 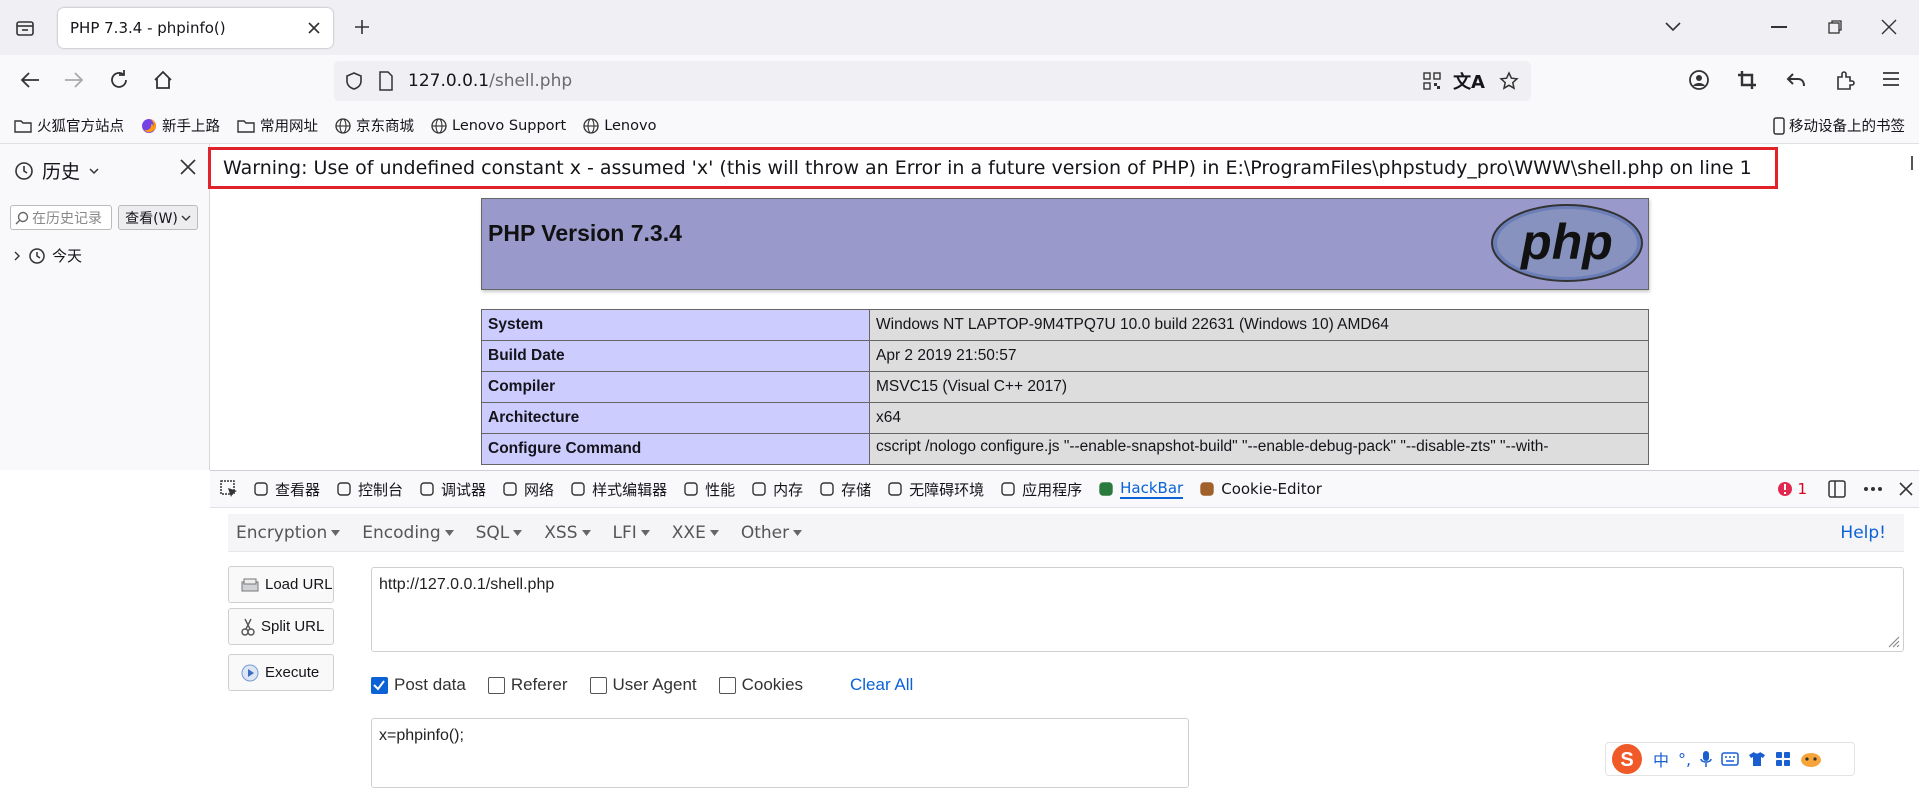 What do you see at coordinates (1137, 609) in the screenshot?
I see `url-textarea: http://127.0.0.1/shell.php` at bounding box center [1137, 609].